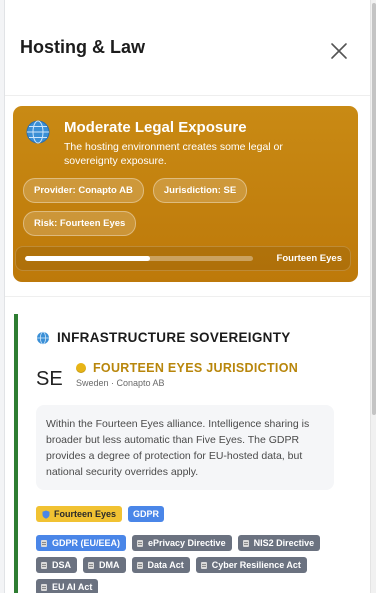 This screenshot has width=376, height=593. Describe the element at coordinates (67, 586) in the screenshot. I see `law-tag: EU AI Act` at that location.